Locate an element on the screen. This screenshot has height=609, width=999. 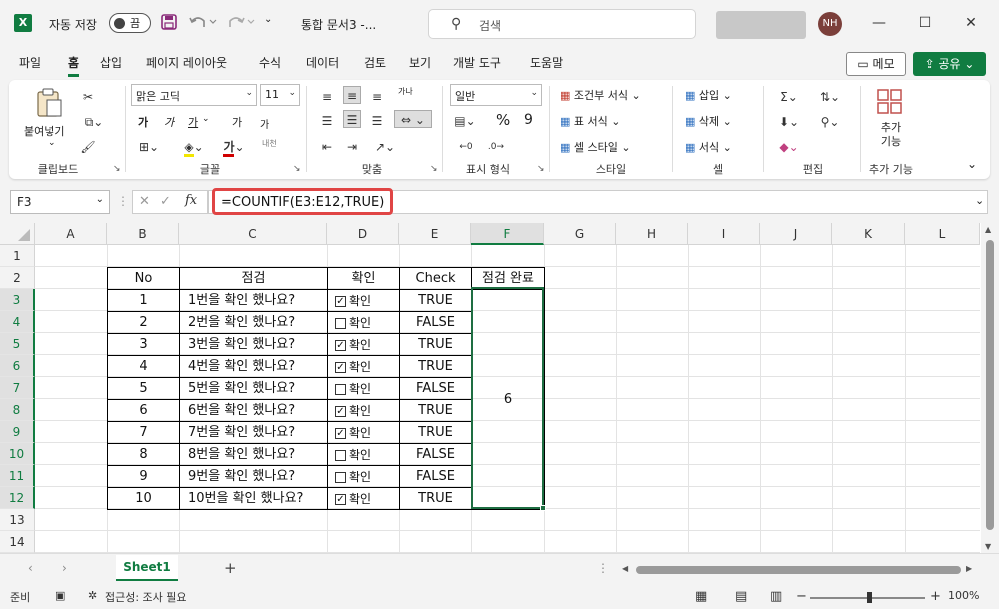
horizontal-scroll-thumb is located at coordinates (798, 570).